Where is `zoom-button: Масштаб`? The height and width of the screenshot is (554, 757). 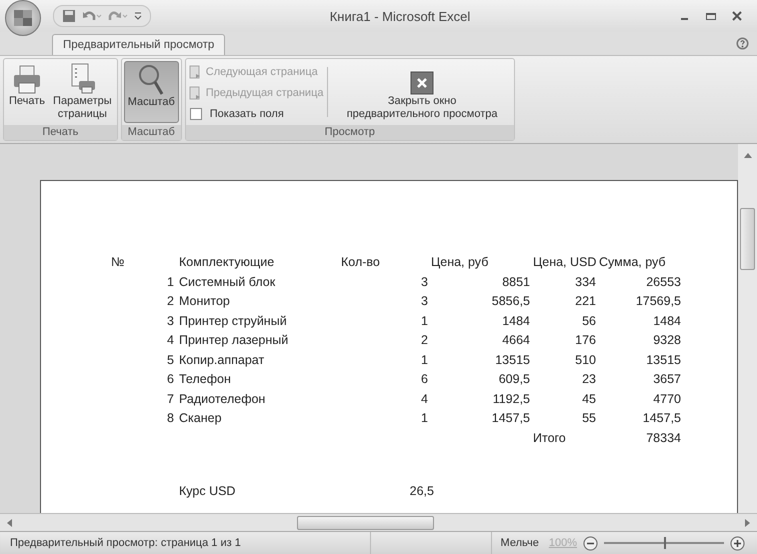
zoom-button: Масштаб is located at coordinates (151, 92).